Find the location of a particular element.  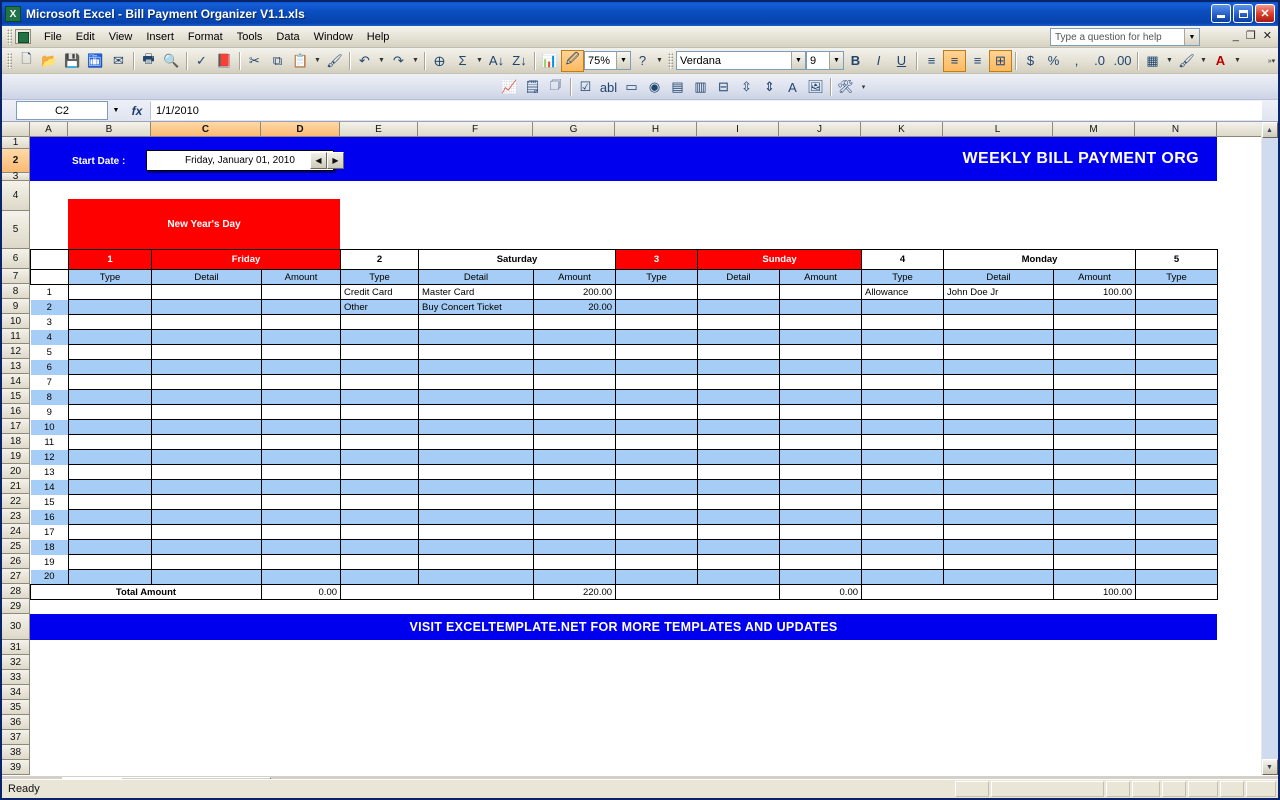

table-row: 18 is located at coordinates (624, 547).